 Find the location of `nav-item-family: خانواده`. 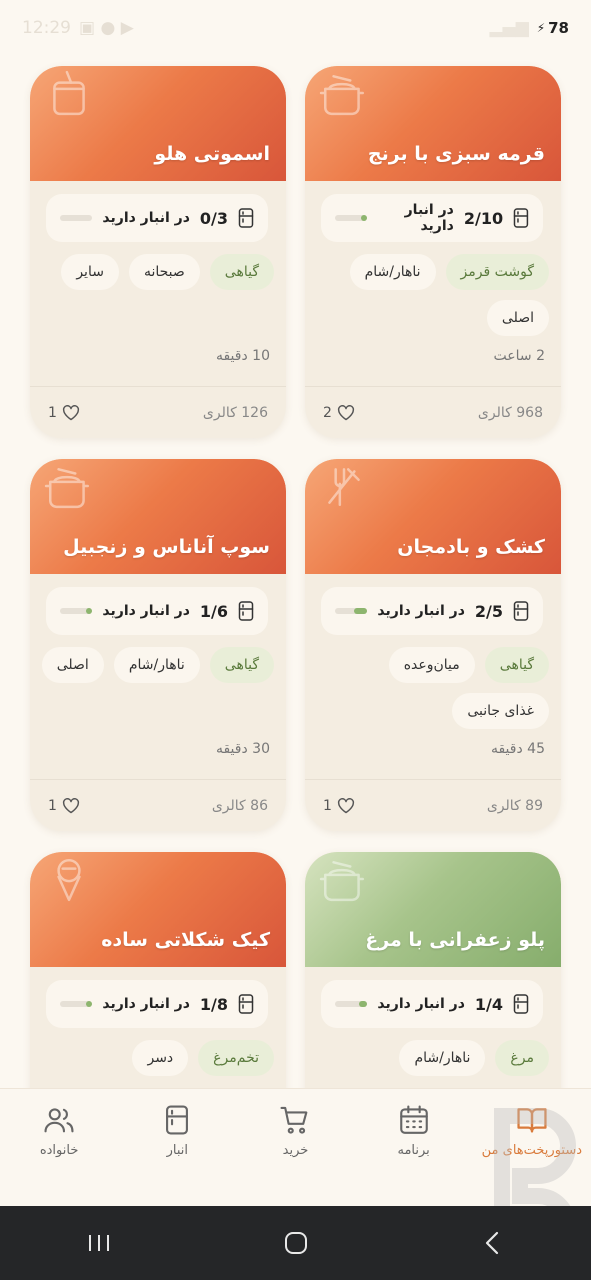

nav-item-family: خانواده is located at coordinates (59, 1130).